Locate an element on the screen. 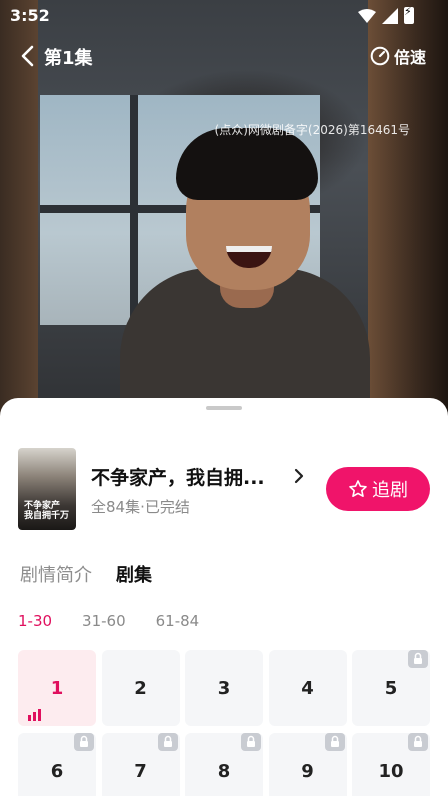 This screenshot has width=448, height=796. chevron-right-icon is located at coordinates (299, 476).